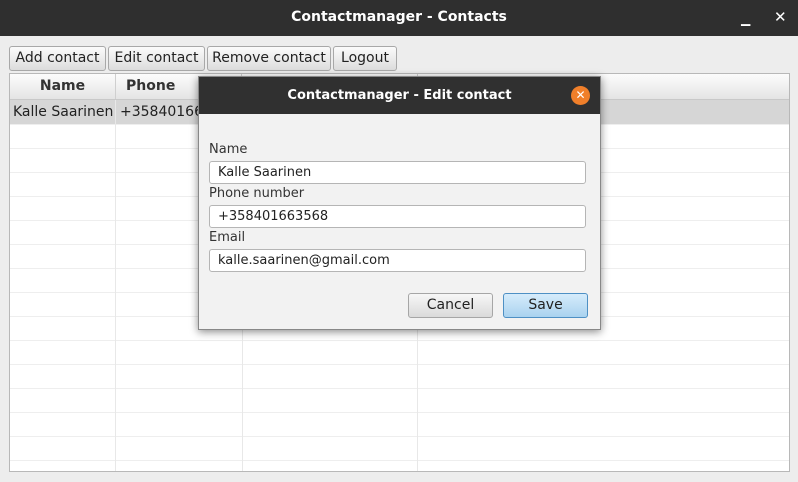 The height and width of the screenshot is (482, 798). I want to click on dialog-titlebar: Contactmanager - Edit contact ✕, so click(399, 95).